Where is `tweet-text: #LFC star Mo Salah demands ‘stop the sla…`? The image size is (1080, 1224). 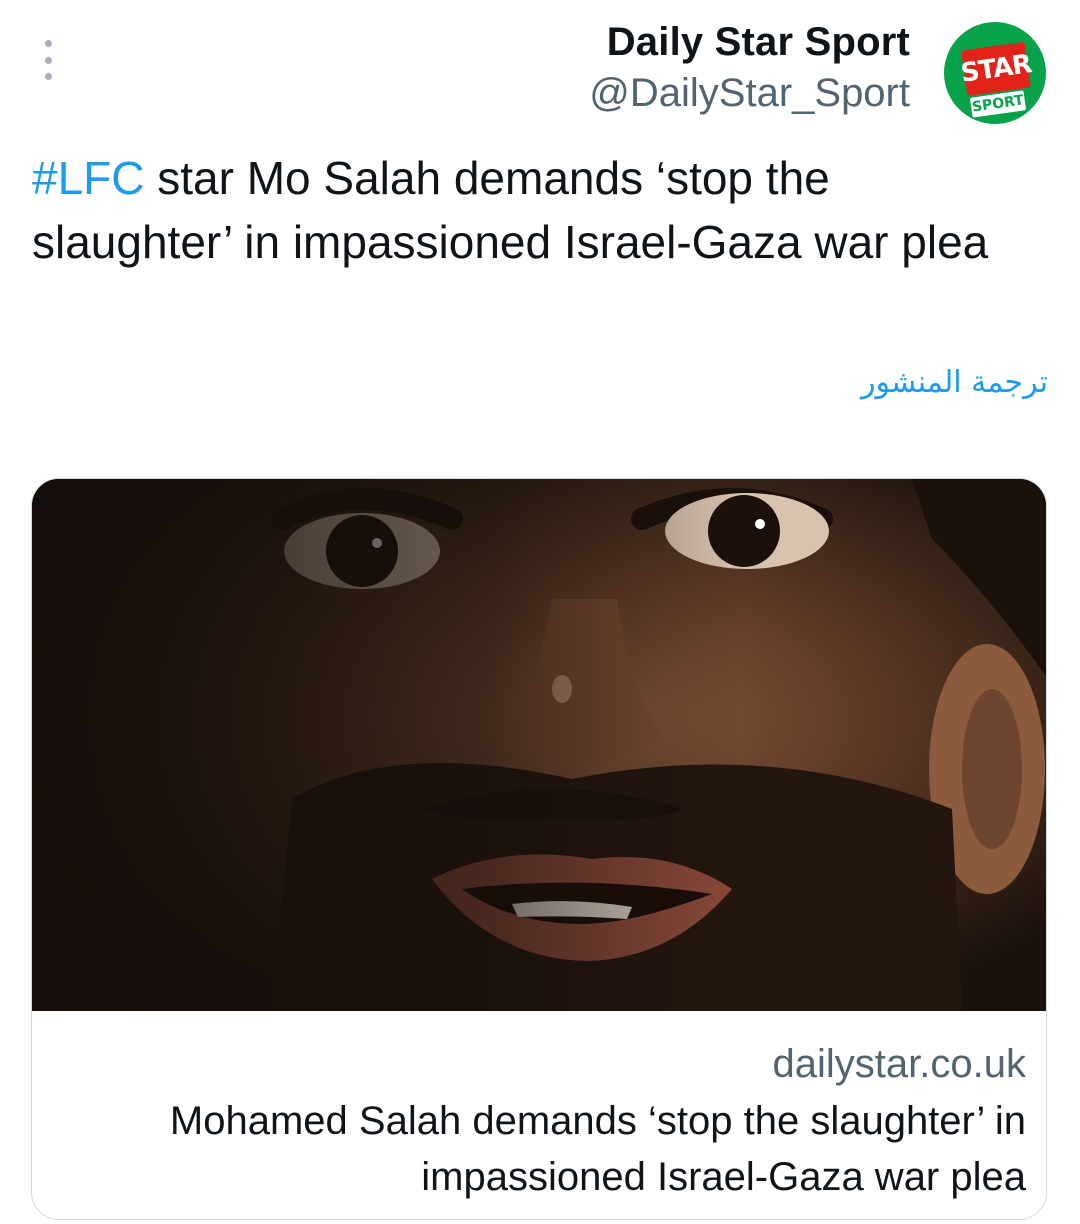 tweet-text: #LFC star Mo Salah demands ‘stop the sla… is located at coordinates (532, 210).